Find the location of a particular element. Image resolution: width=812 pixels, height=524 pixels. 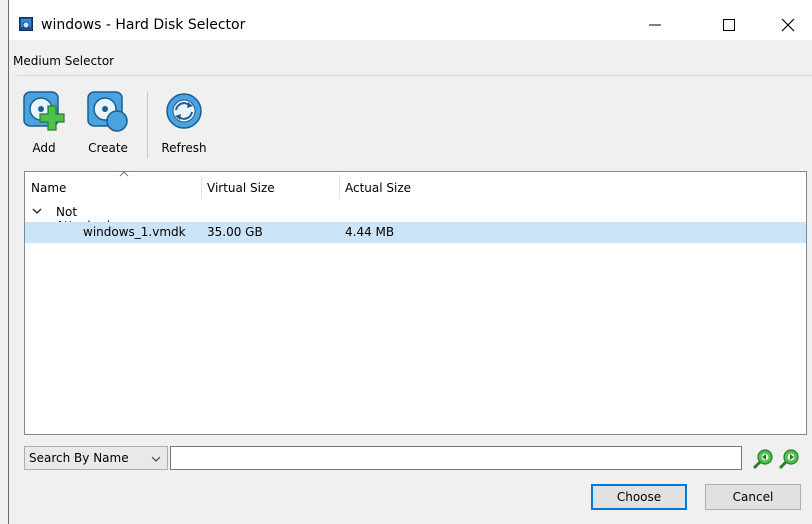

refresh-button: Refresh is located at coordinates (184, 121).